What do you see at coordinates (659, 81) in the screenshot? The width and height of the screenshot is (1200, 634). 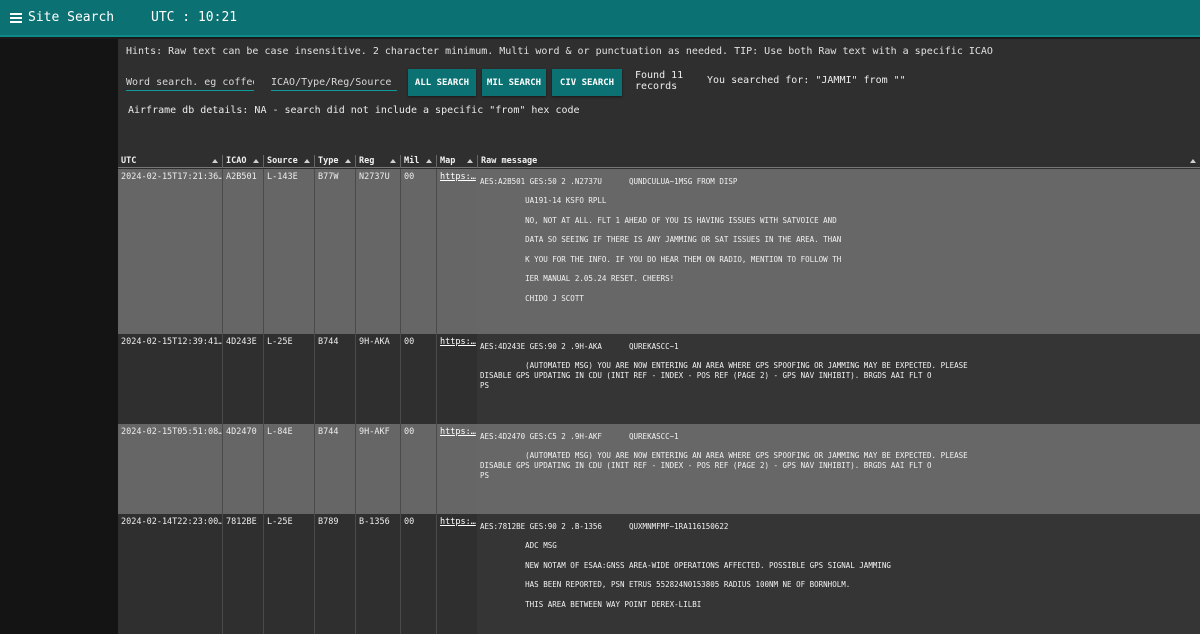 I see `found-records-count: Found 11 records` at bounding box center [659, 81].